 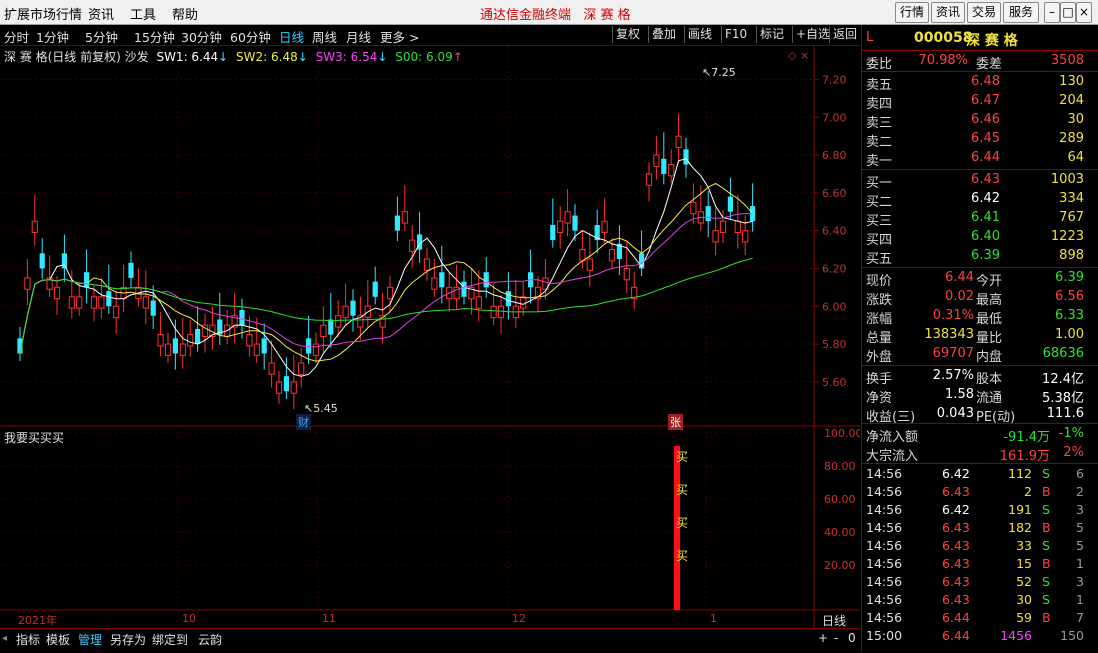 What do you see at coordinates (210, 639) in the screenshot?
I see `tab-cloud: 云韵` at bounding box center [210, 639].